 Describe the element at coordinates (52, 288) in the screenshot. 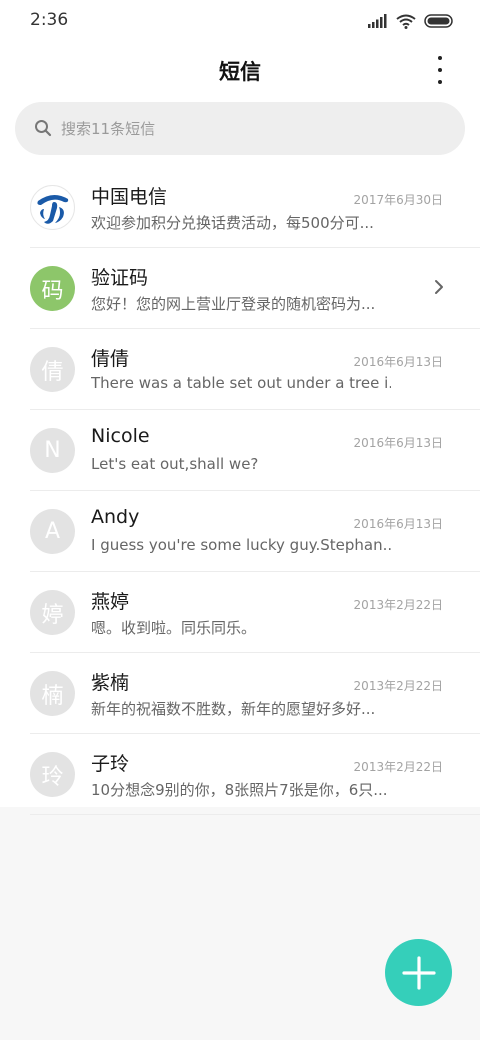

I see `avatar: 码` at that location.